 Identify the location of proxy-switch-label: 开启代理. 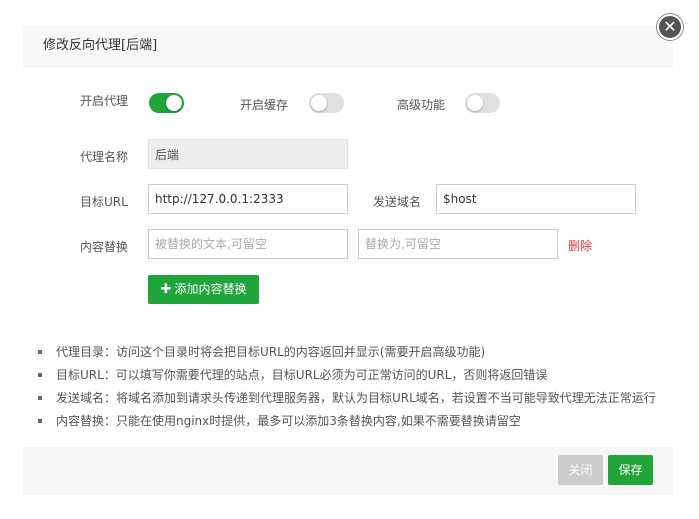
(104, 101).